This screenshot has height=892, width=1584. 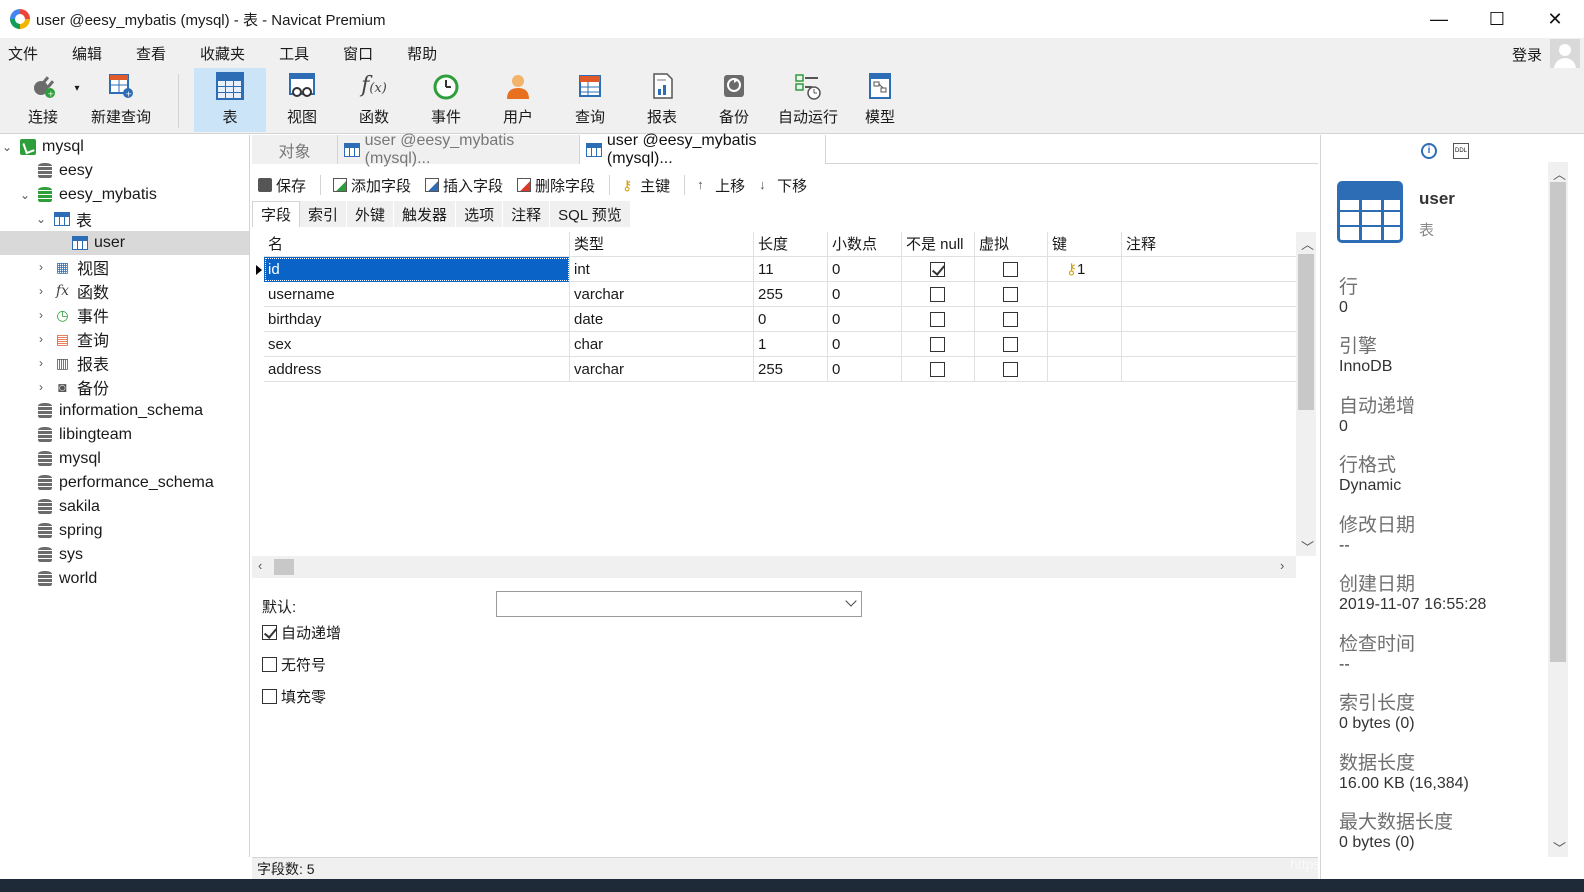 I want to click on table-row: username varchar 255 0, so click(x=780, y=294).